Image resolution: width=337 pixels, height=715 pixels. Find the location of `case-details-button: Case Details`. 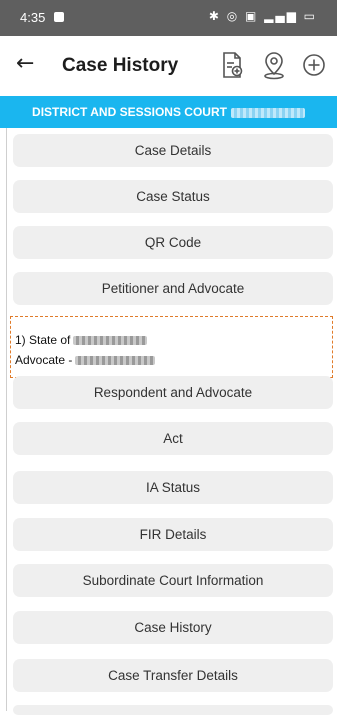

case-details-button: Case Details is located at coordinates (173, 150).